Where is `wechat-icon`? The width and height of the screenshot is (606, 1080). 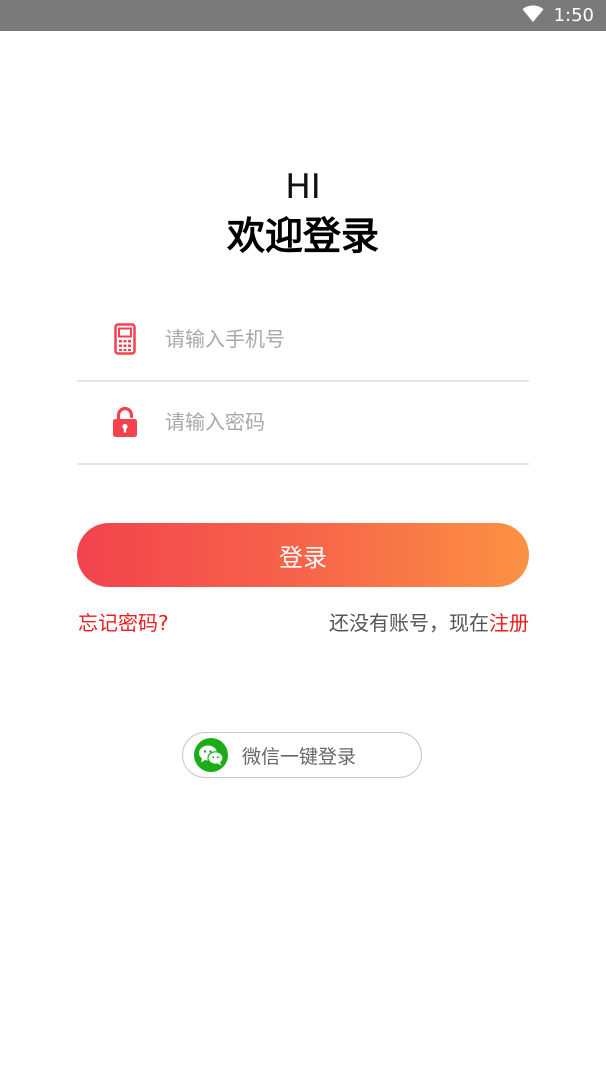 wechat-icon is located at coordinates (211, 755).